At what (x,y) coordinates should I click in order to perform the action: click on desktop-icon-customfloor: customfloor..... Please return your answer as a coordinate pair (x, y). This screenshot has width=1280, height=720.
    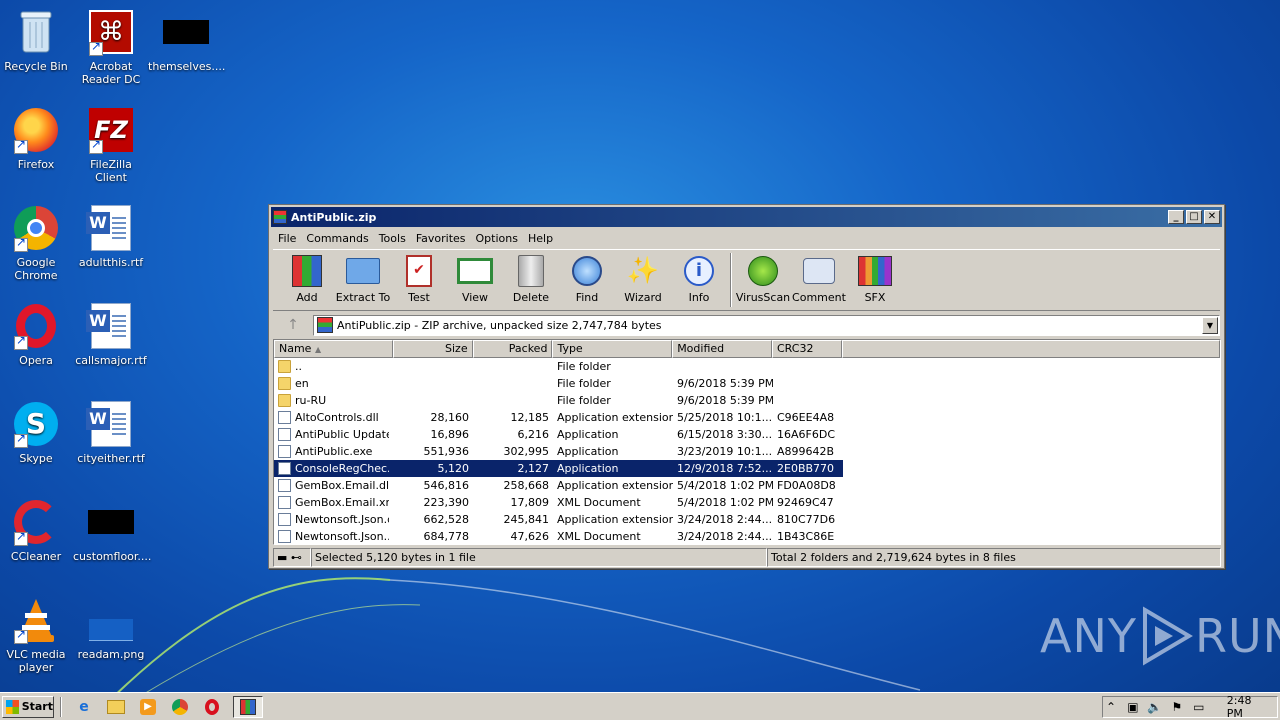
    Looking at the image, I should click on (112, 530).